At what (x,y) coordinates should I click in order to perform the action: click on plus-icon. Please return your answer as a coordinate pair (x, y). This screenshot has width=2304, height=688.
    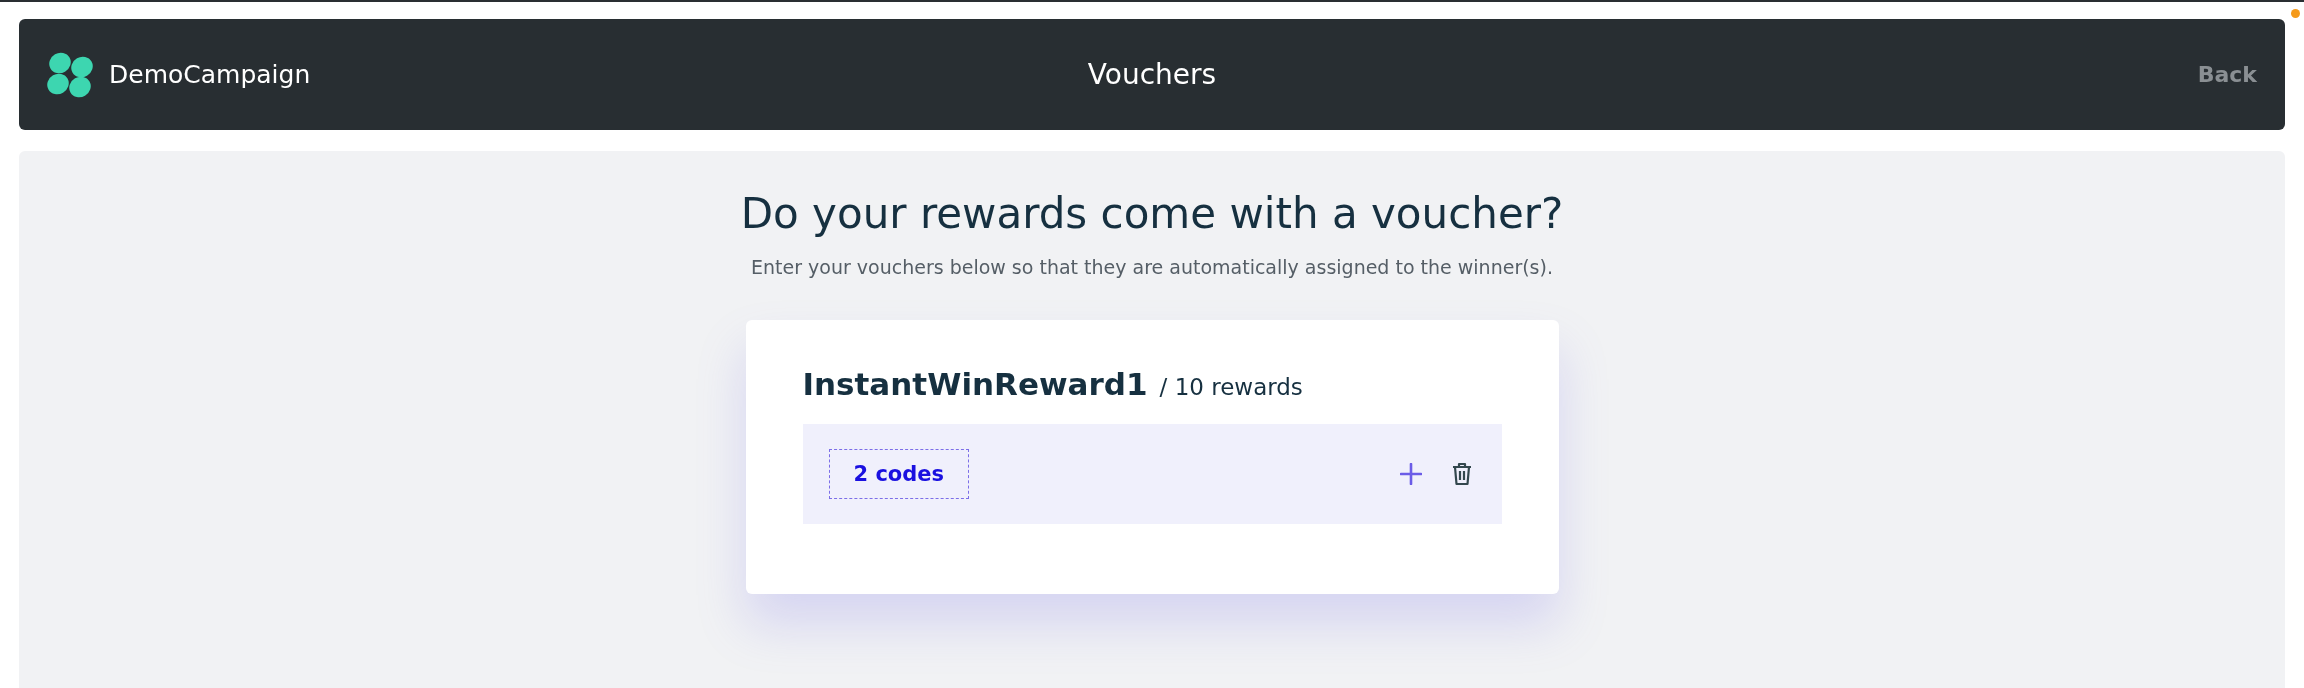
    Looking at the image, I should click on (1410, 474).